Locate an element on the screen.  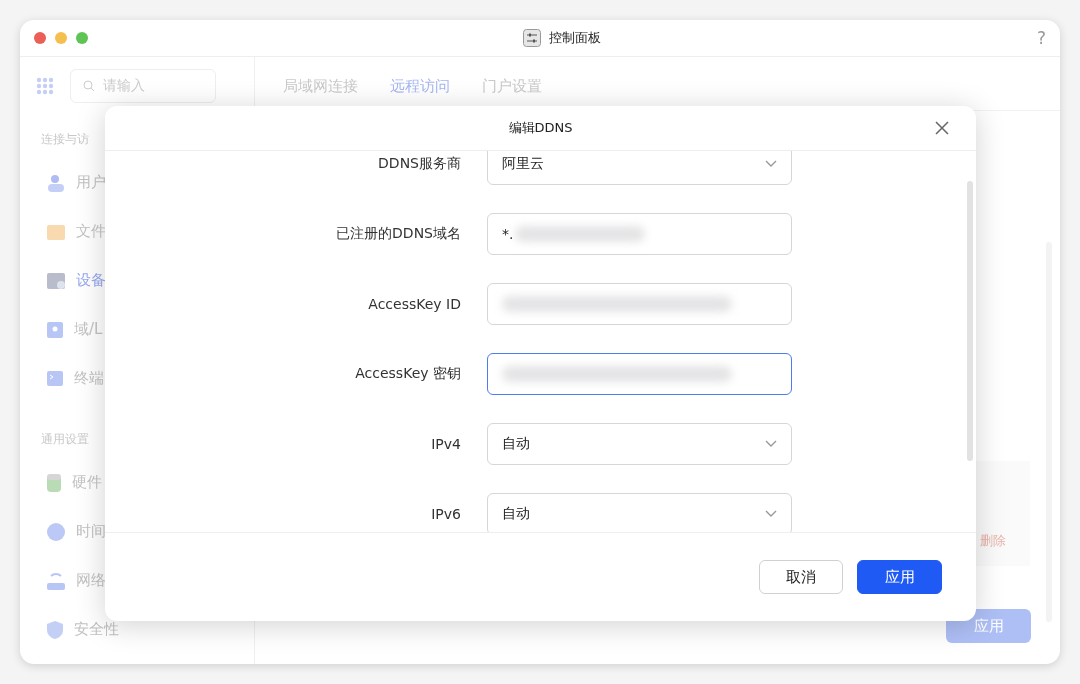
field-label: 已注册的DDNS域名 is located at coordinates (398, 234).